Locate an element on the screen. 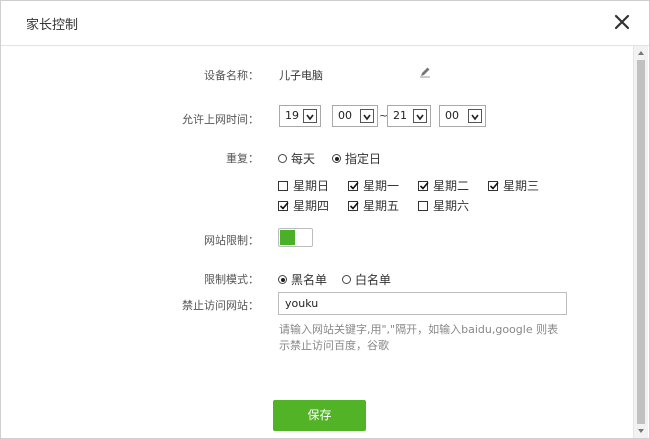  close-icon is located at coordinates (622, 22).